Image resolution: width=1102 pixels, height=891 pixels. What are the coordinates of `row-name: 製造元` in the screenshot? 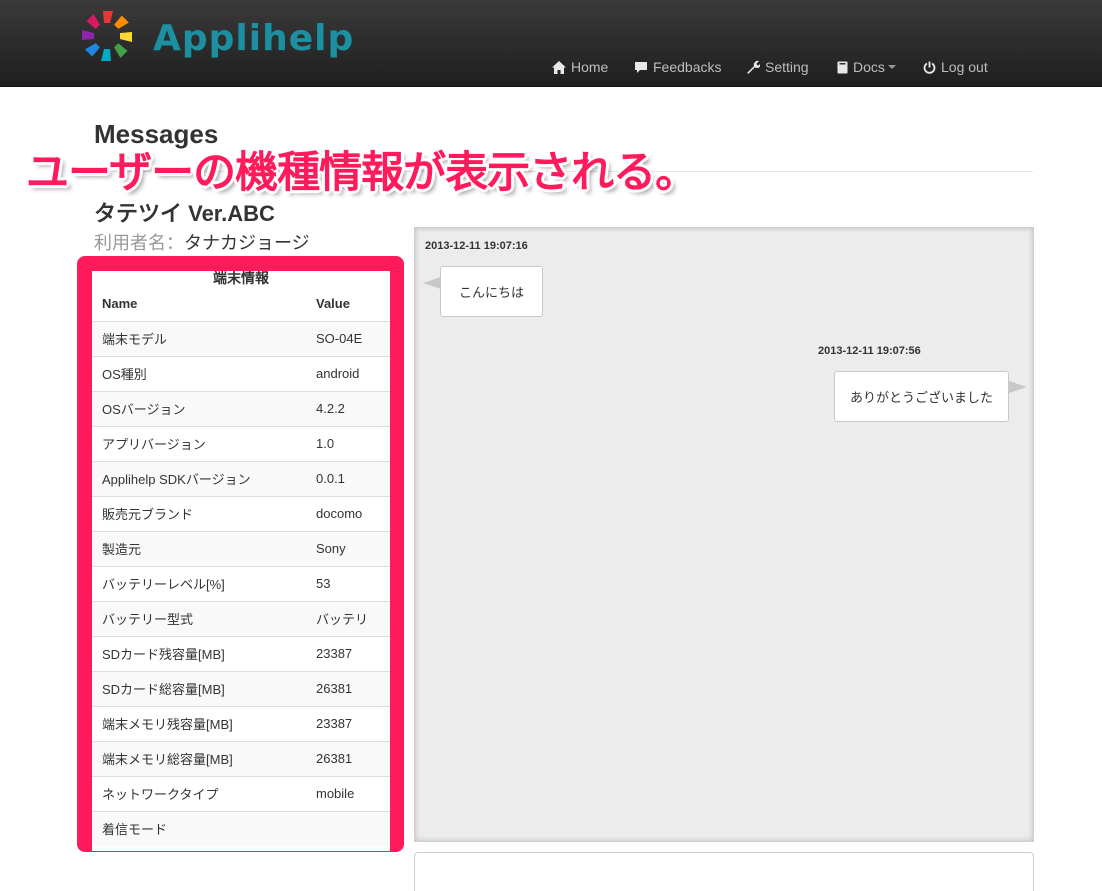 It's located at (199, 548).